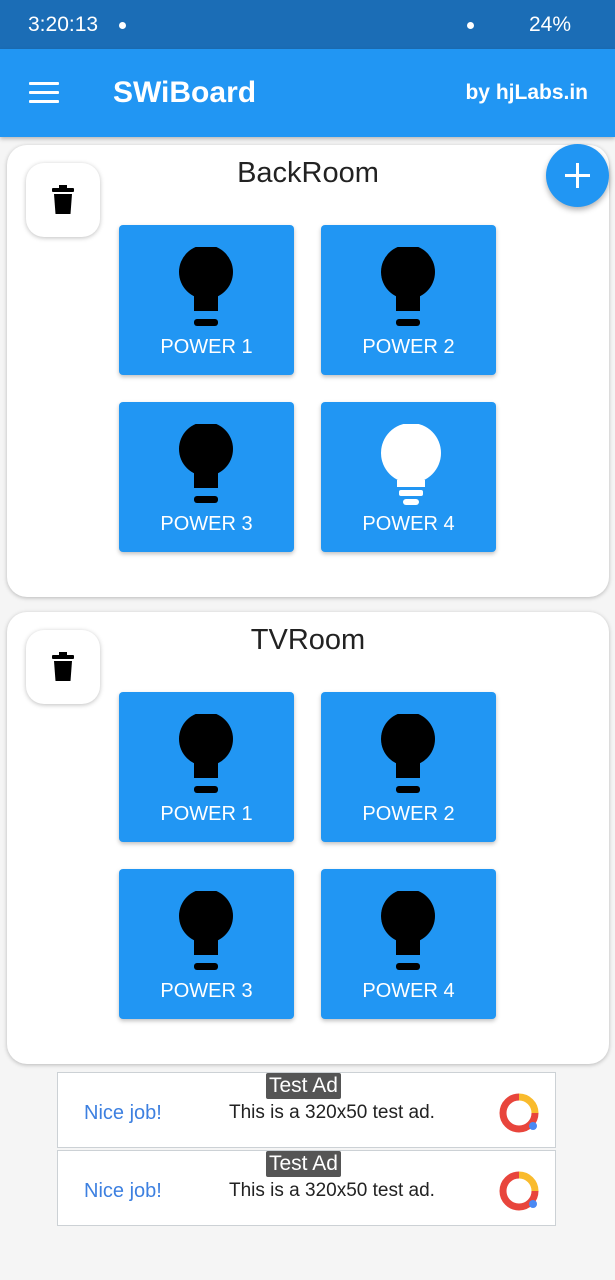 Image resolution: width=615 pixels, height=1280 pixels. Describe the element at coordinates (44, 93) in the screenshot. I see `menu-icon` at that location.